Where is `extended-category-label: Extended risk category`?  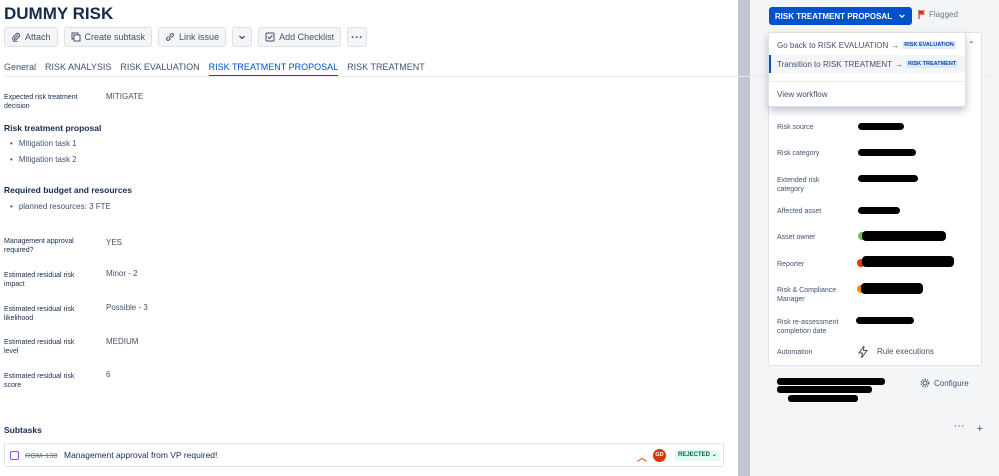 extended-category-label: Extended risk category is located at coordinates (798, 185).